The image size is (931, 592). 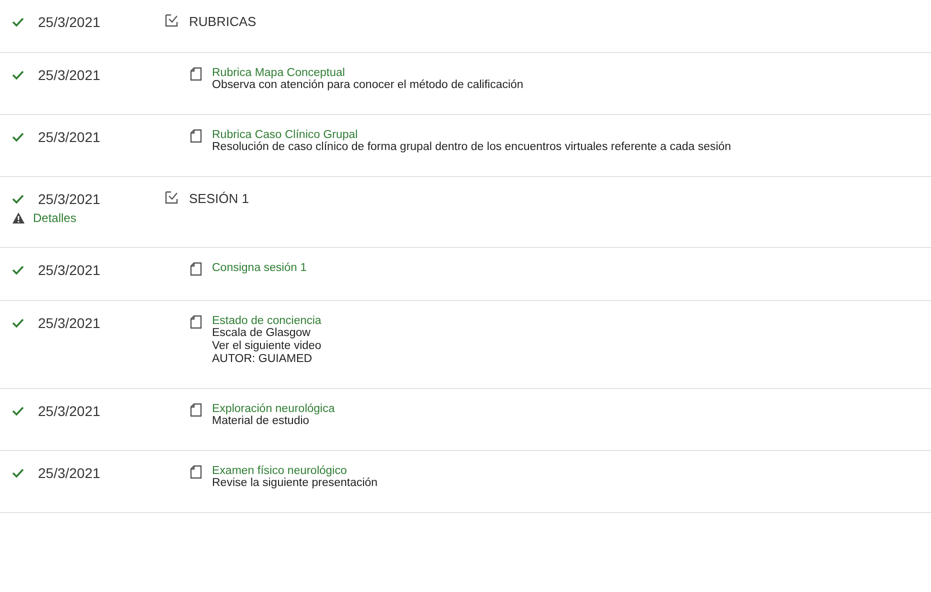 What do you see at coordinates (295, 483) in the screenshot?
I see `item-description: Revise la siguiente presentación` at bounding box center [295, 483].